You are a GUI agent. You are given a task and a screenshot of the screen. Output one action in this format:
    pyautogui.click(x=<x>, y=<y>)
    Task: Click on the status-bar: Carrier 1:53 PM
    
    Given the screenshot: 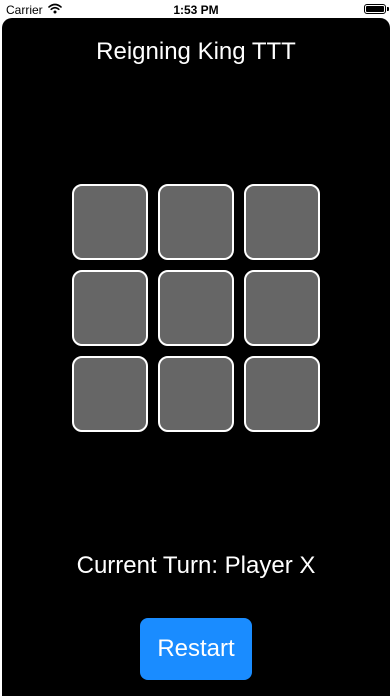 What is the action you would take?
    pyautogui.click(x=196, y=10)
    